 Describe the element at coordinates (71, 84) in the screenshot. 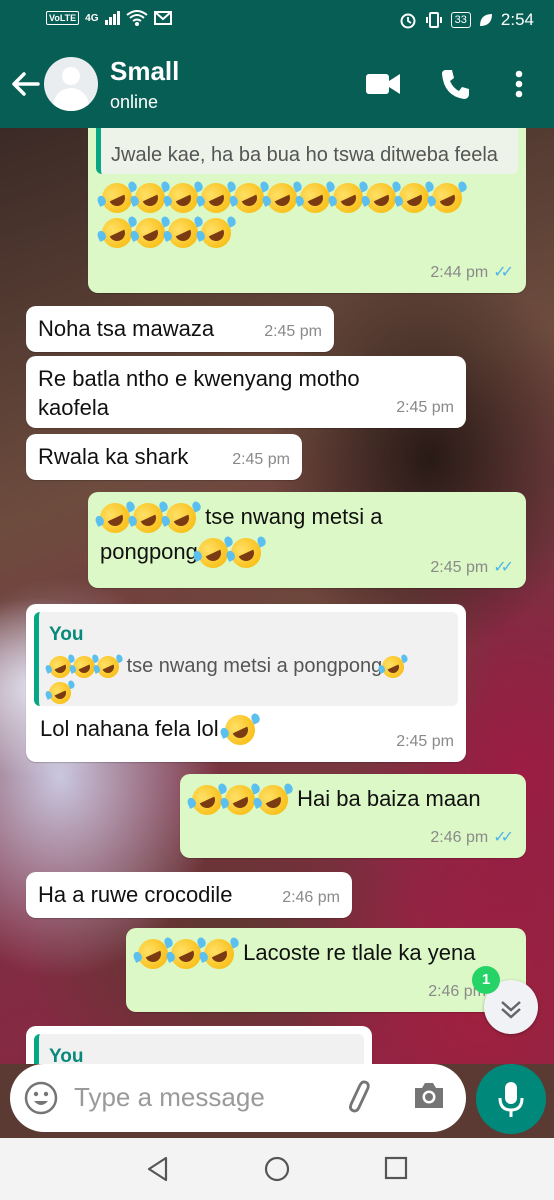

I see `avatar` at that location.